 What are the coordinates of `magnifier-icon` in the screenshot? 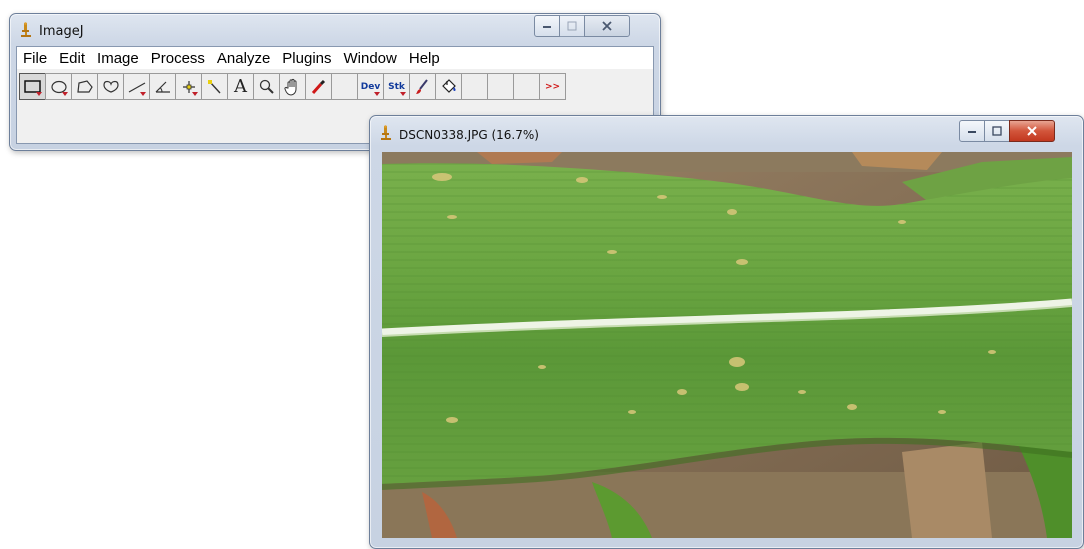 It's located at (266, 86).